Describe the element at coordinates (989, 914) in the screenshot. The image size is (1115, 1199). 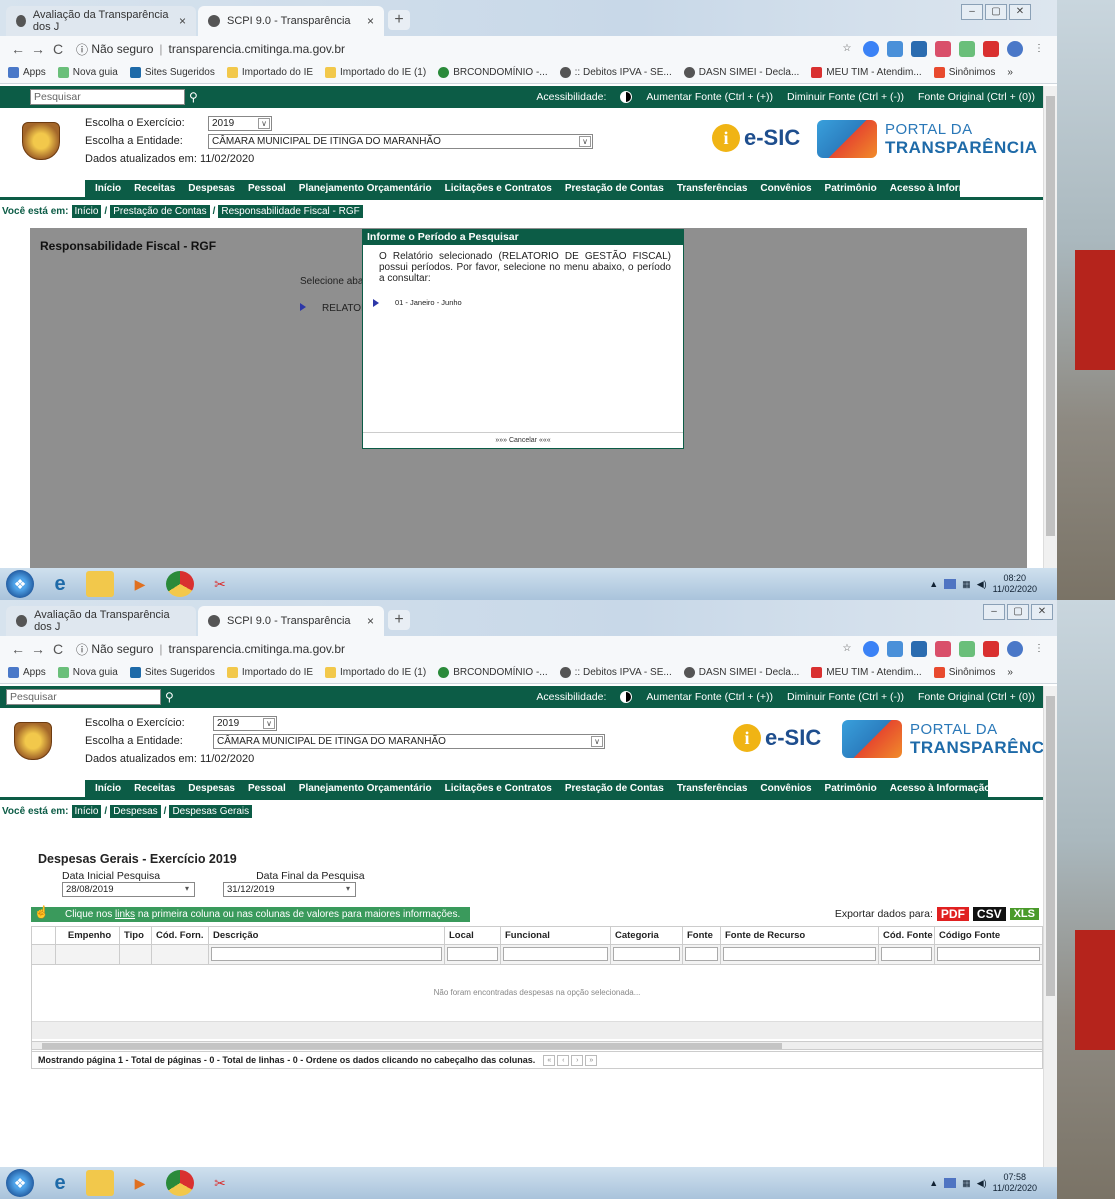
I see `export-csv-button: CSV` at that location.